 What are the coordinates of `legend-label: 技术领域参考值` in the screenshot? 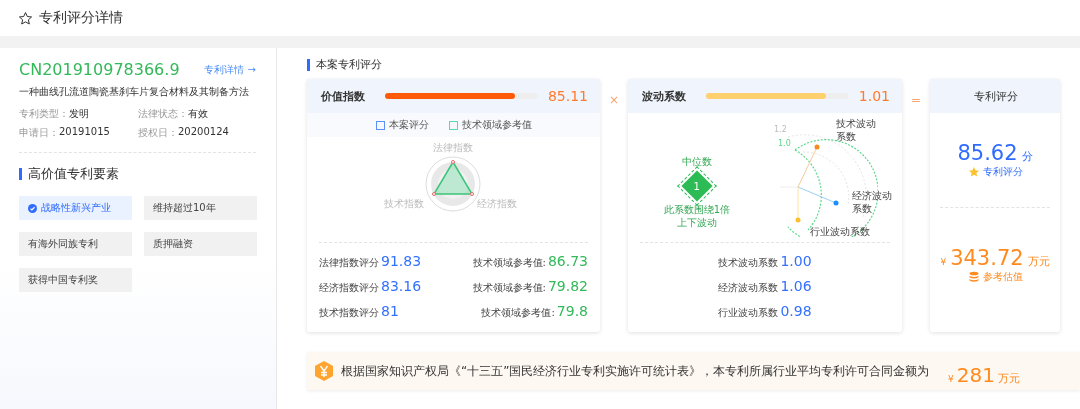 It's located at (496, 125).